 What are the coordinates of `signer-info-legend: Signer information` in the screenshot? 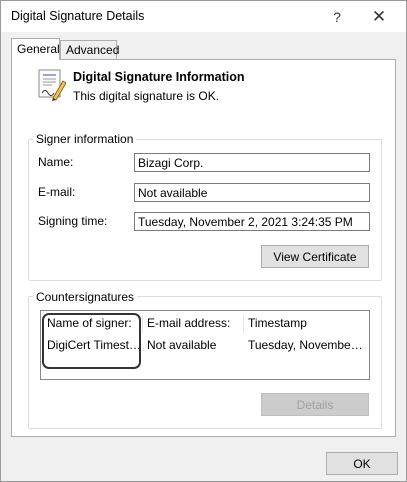 It's located at (85, 139).